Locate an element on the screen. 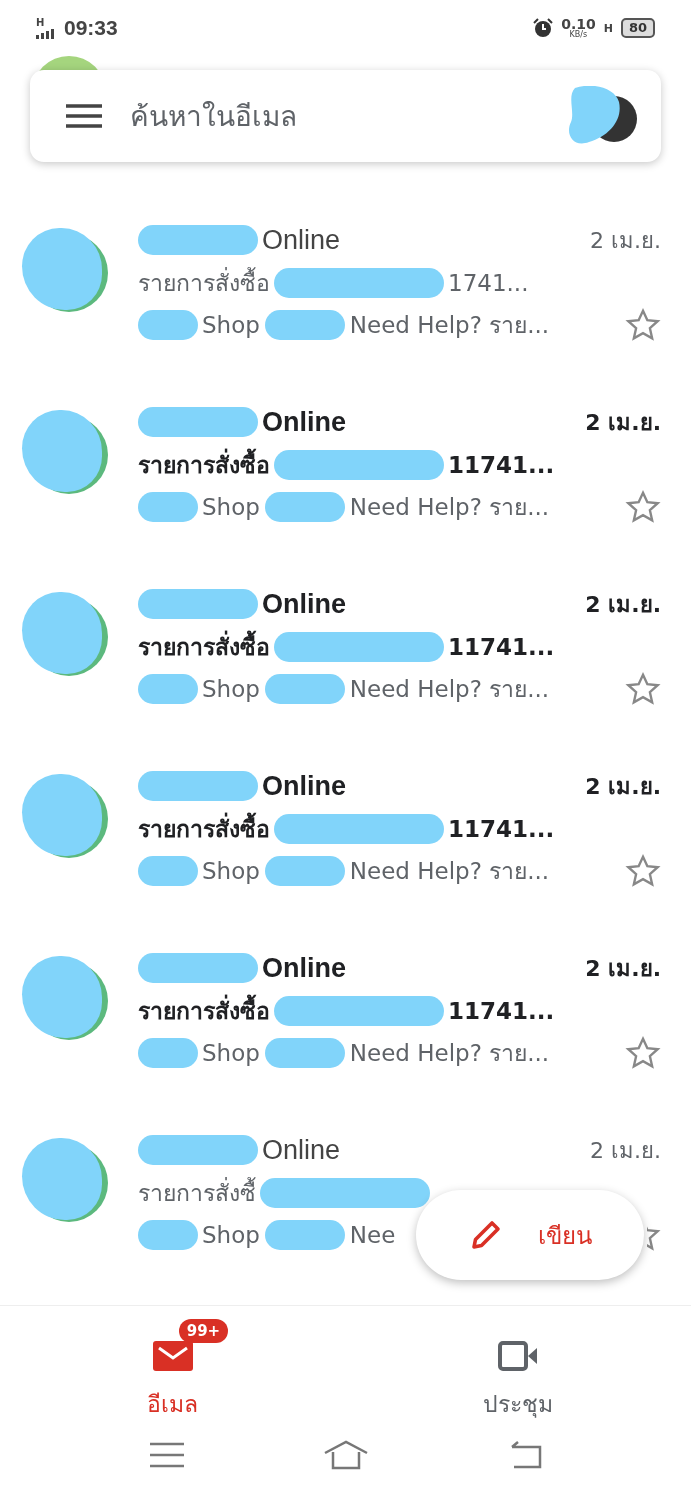 This screenshot has width=691, height=1500. nav-tab: 99+ อีเมล is located at coordinates (173, 1368).